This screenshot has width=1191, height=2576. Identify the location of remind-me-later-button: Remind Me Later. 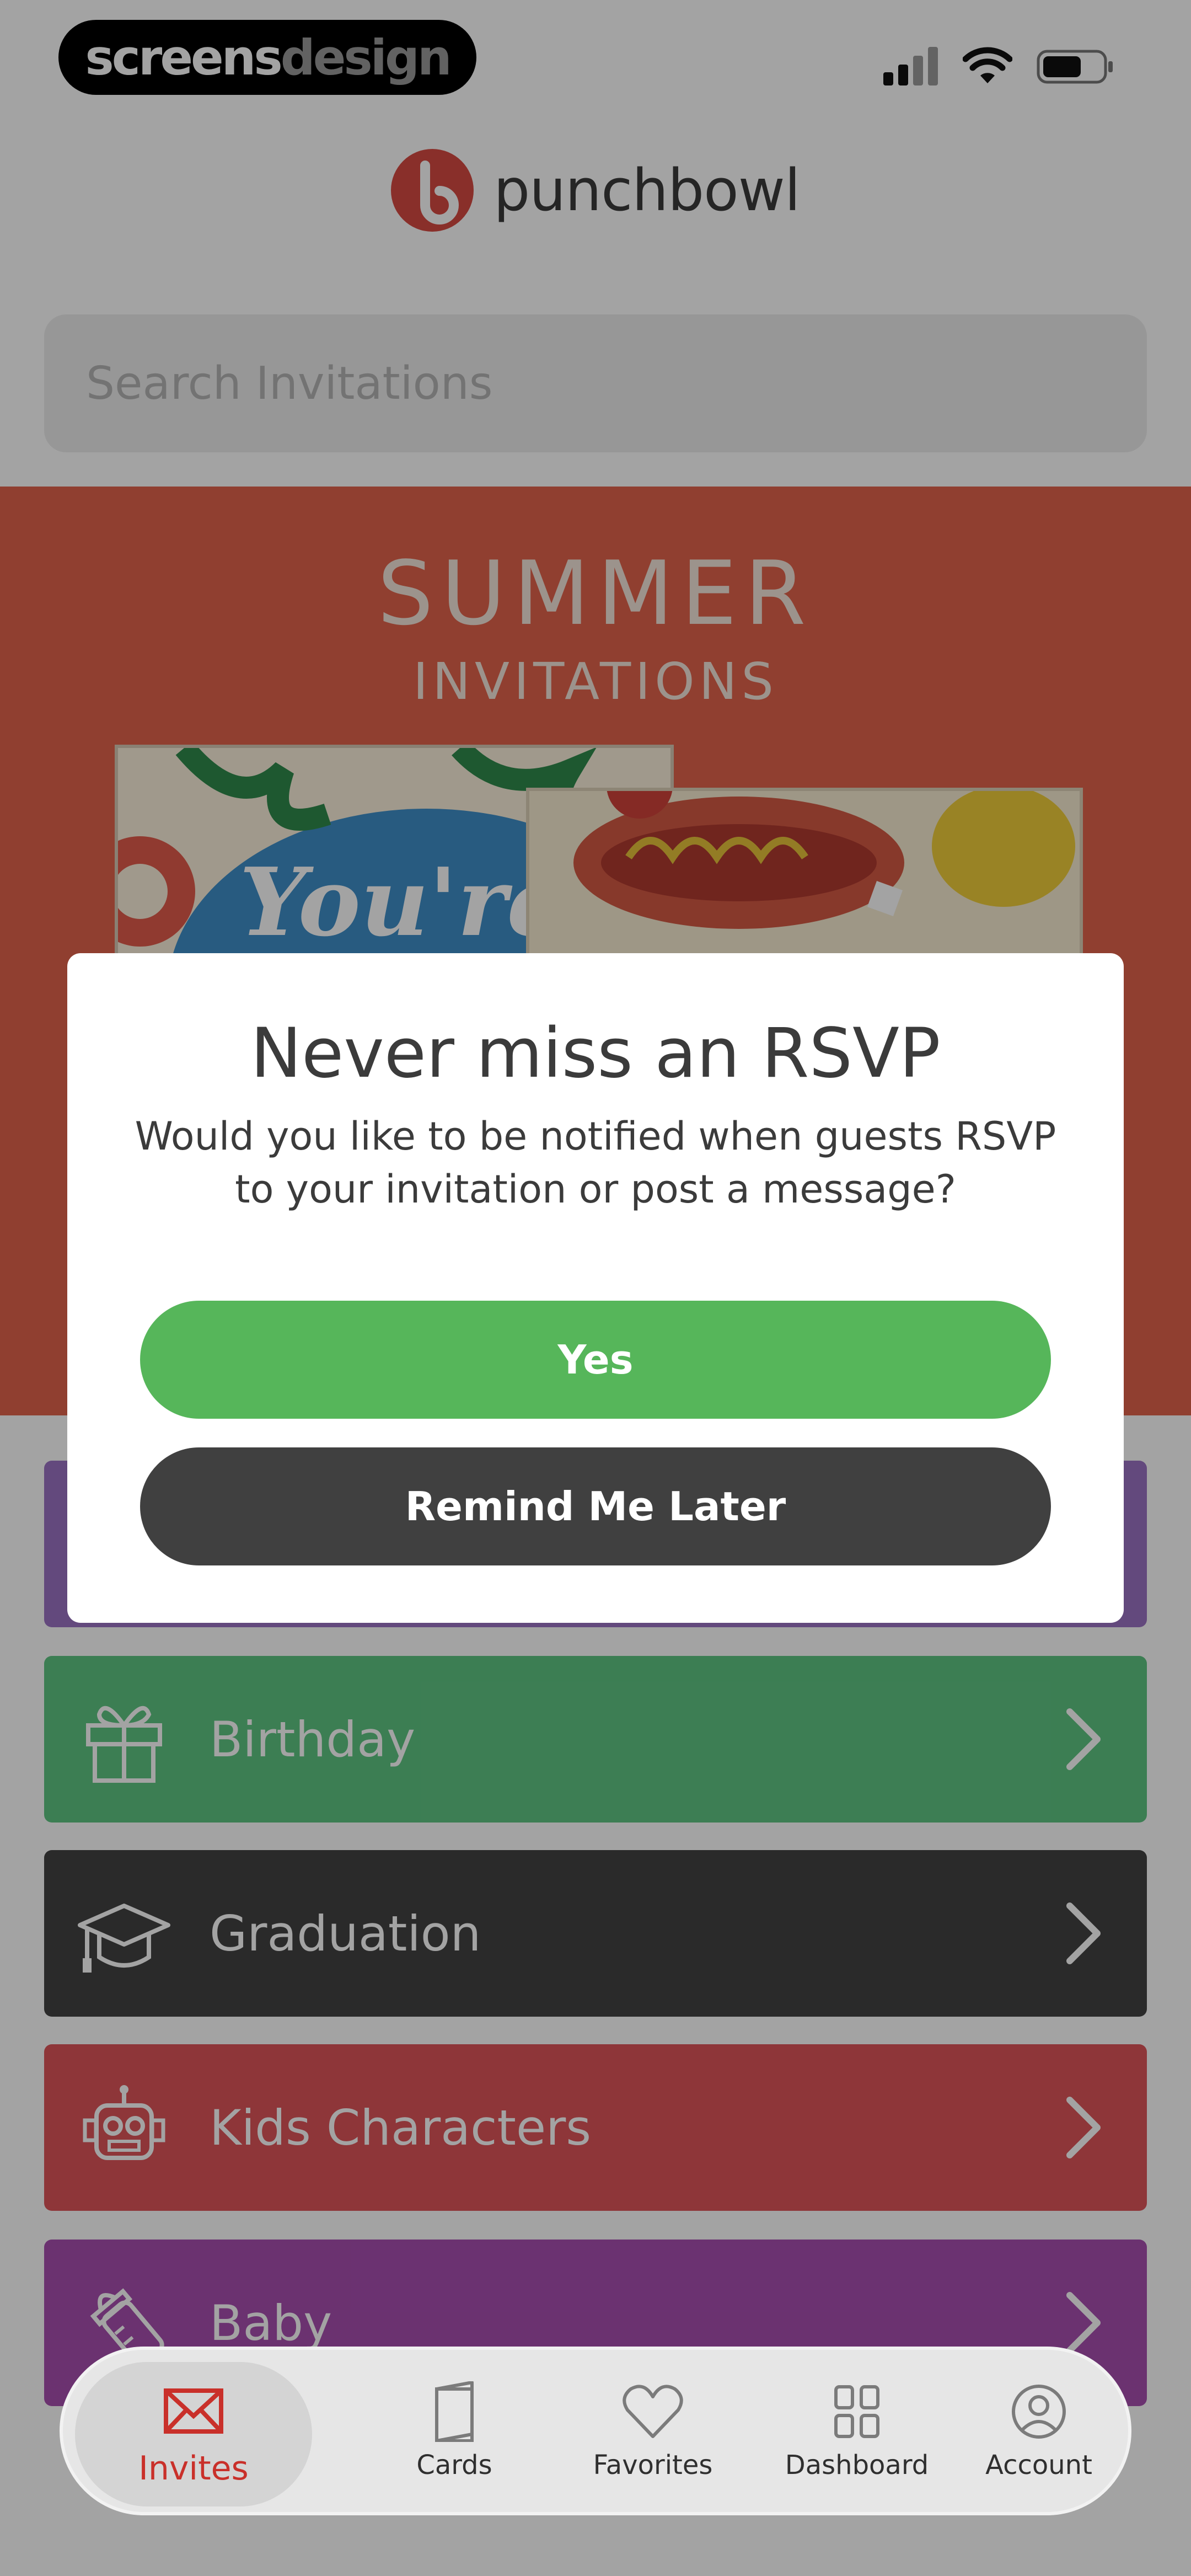
(595, 1506).